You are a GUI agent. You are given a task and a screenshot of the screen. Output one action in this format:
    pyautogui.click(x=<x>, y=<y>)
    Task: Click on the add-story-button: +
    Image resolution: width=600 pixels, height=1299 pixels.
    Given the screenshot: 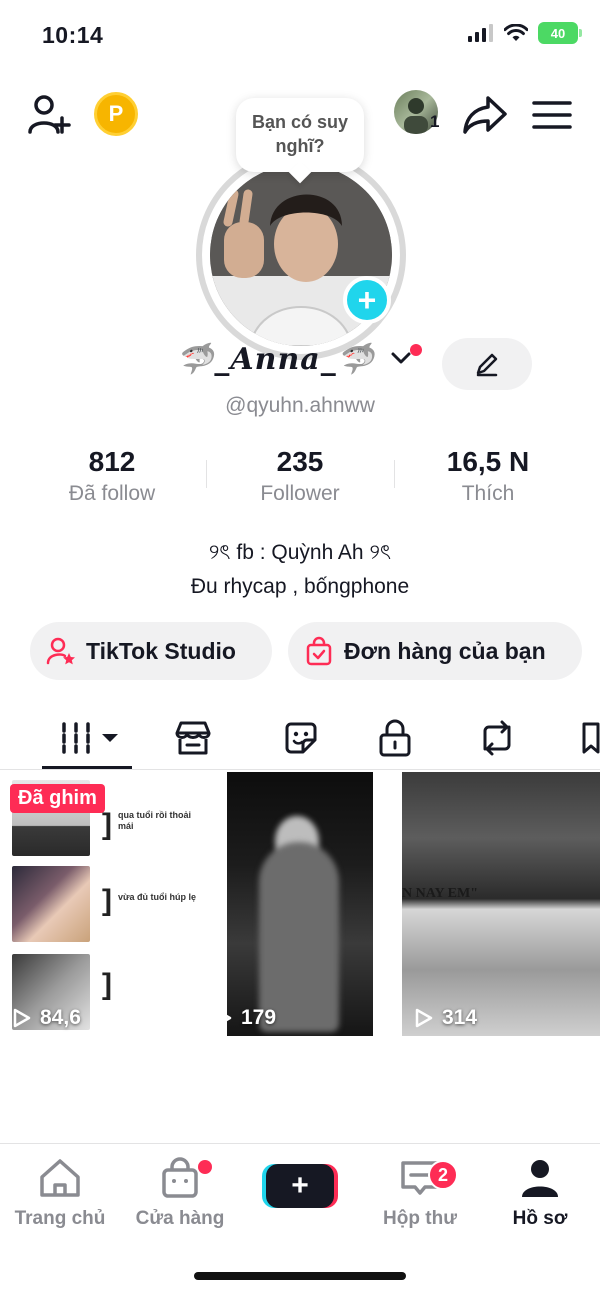 What is the action you would take?
    pyautogui.click(x=367, y=300)
    